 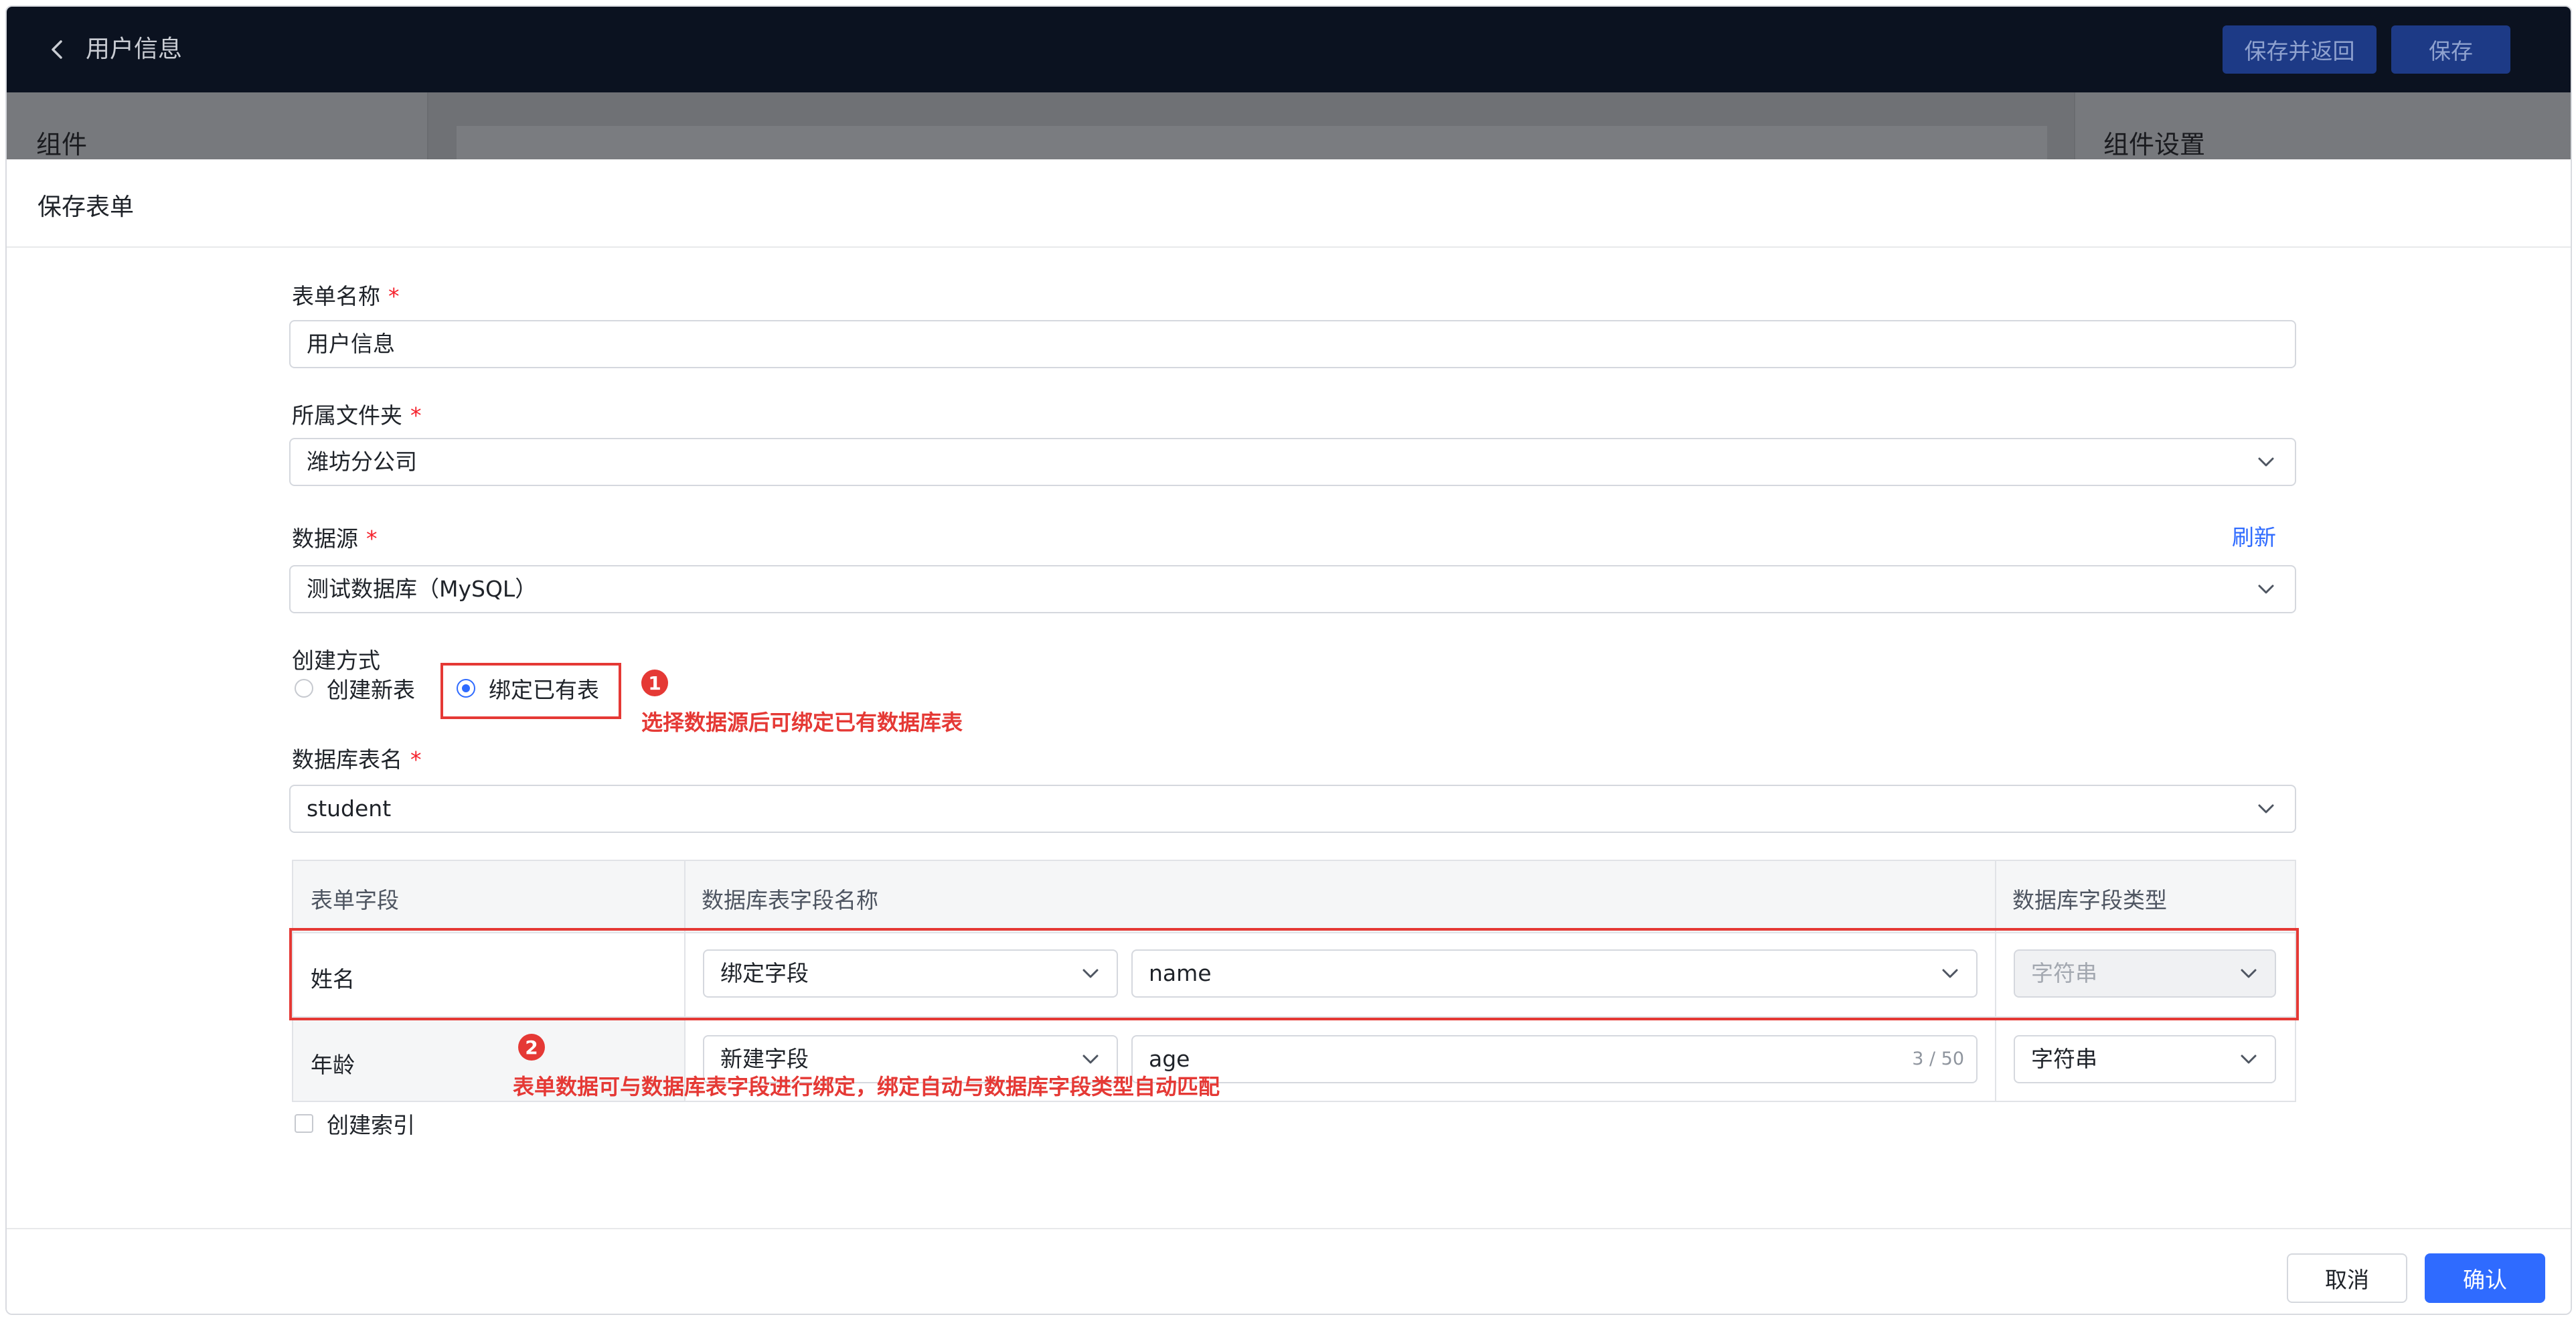 What do you see at coordinates (1293, 462) in the screenshot?
I see `folder-select: 潍坊分公司` at bounding box center [1293, 462].